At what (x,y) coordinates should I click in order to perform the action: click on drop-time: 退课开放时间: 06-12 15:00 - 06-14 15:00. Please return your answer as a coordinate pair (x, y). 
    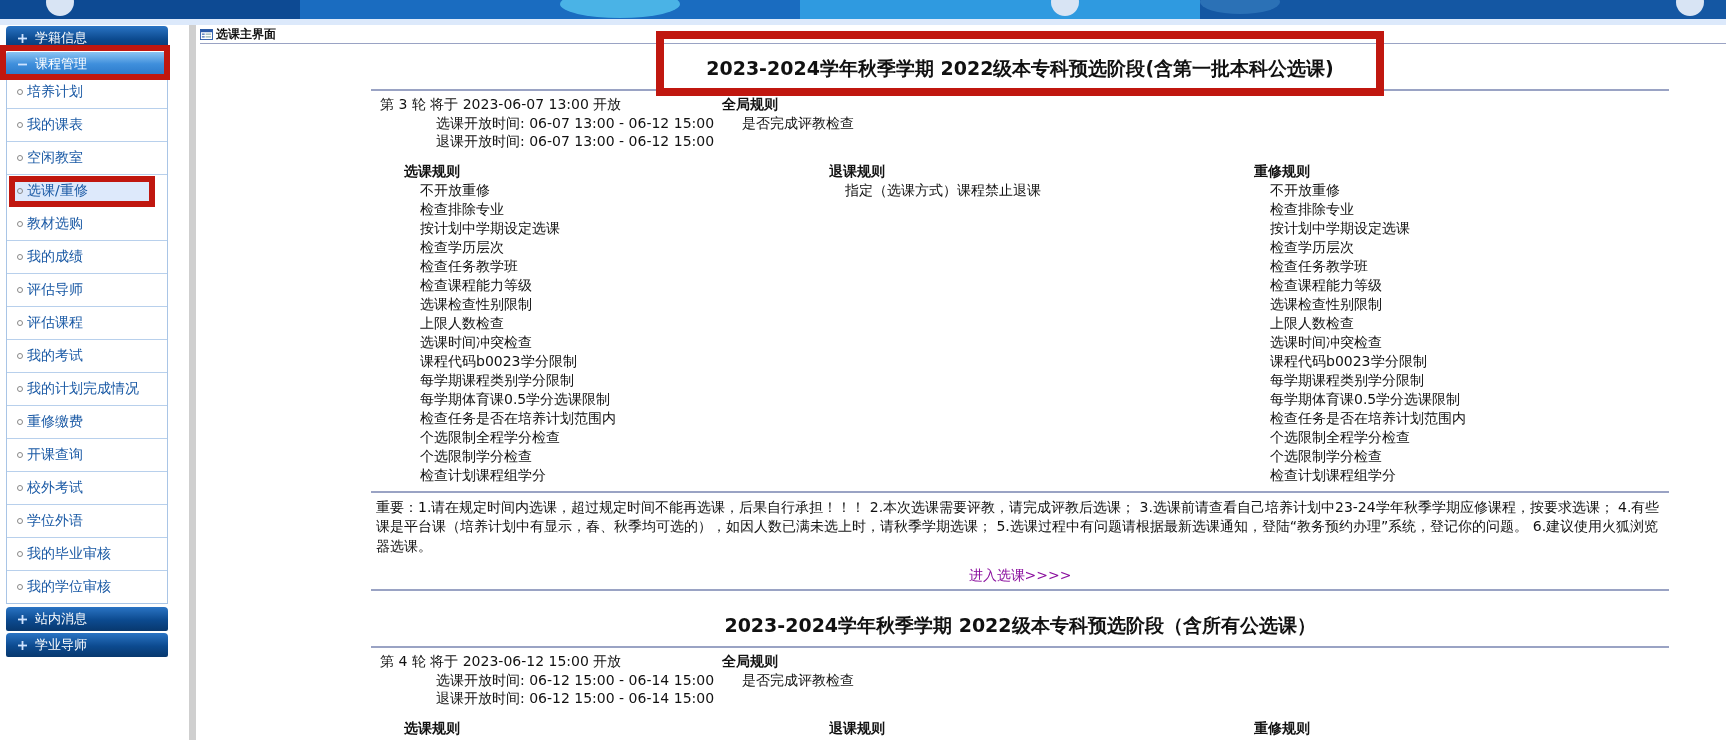
    Looking at the image, I should click on (575, 698).